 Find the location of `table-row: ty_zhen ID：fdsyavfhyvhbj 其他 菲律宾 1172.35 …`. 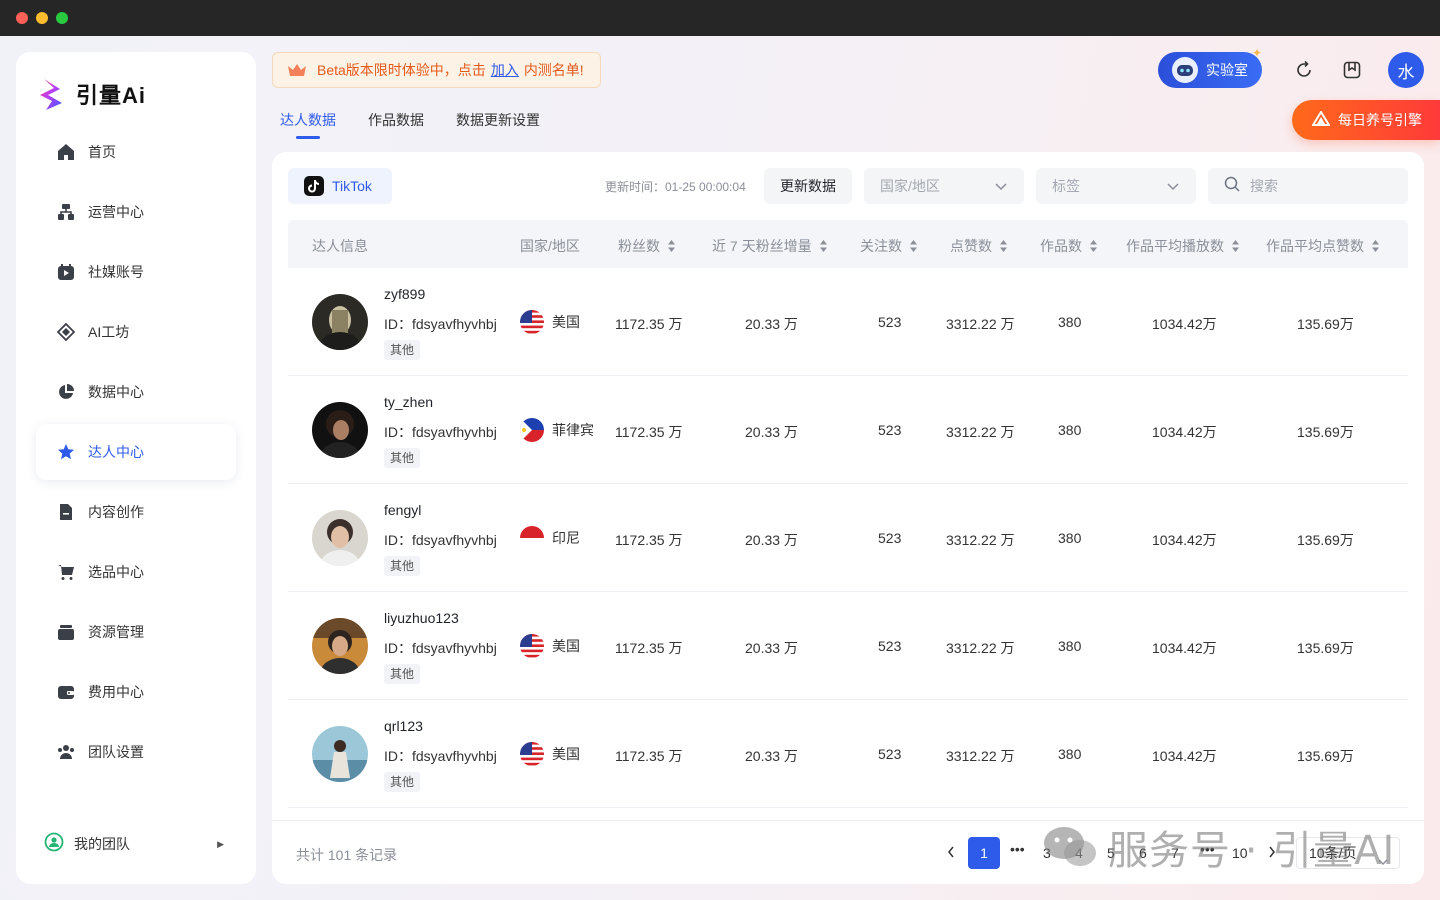

table-row: ty_zhen ID：fdsyavfhyvhbj 其他 菲律宾 1172.35 … is located at coordinates (848, 430).